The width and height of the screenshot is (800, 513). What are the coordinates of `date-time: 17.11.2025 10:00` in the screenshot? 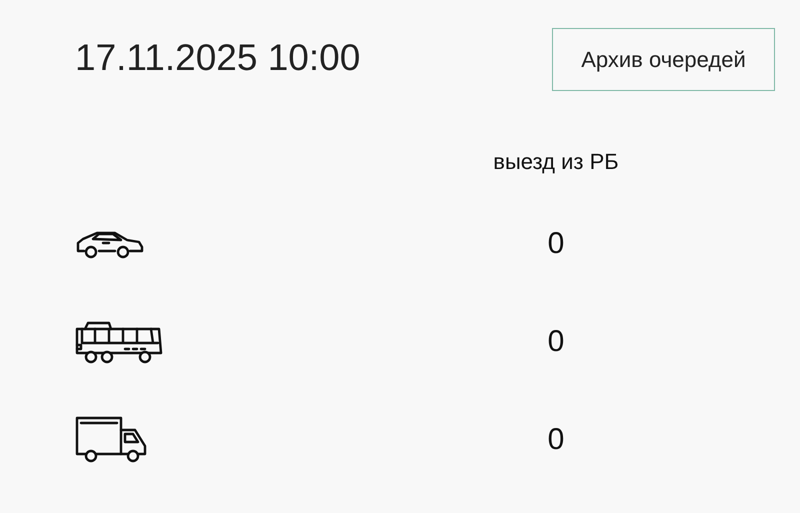 It's located at (217, 57).